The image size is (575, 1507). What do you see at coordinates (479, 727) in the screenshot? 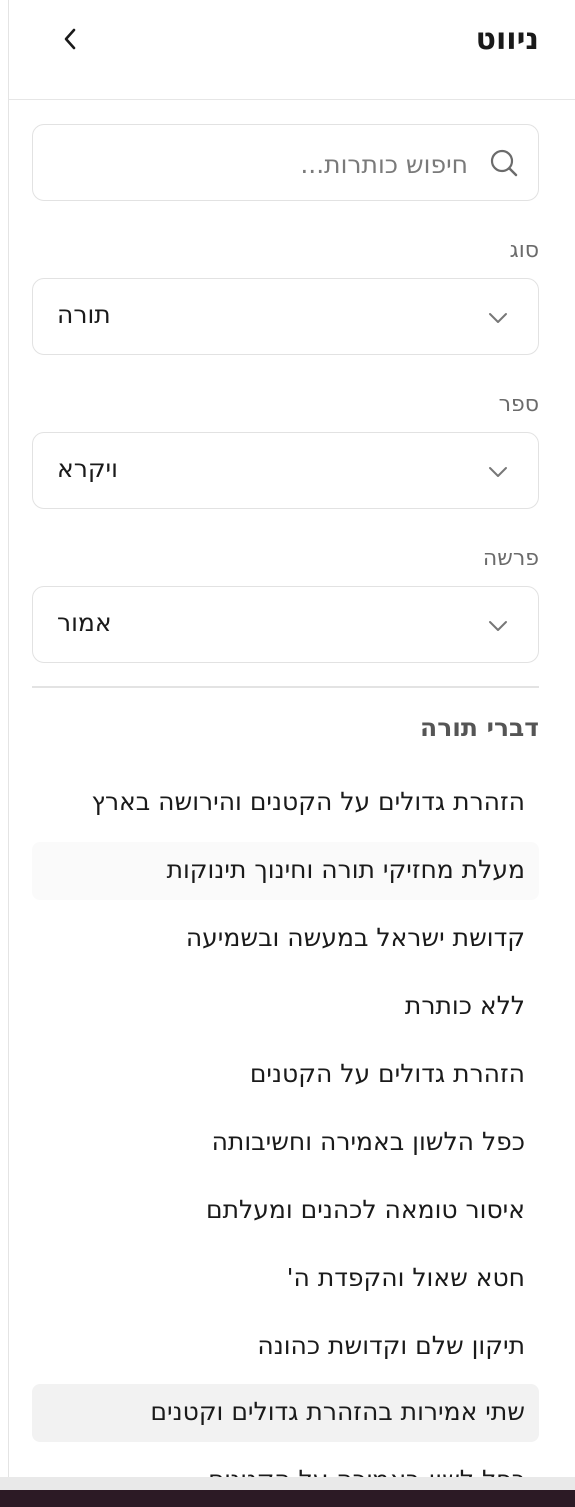
I see `section-title: דברי תורה` at bounding box center [479, 727].